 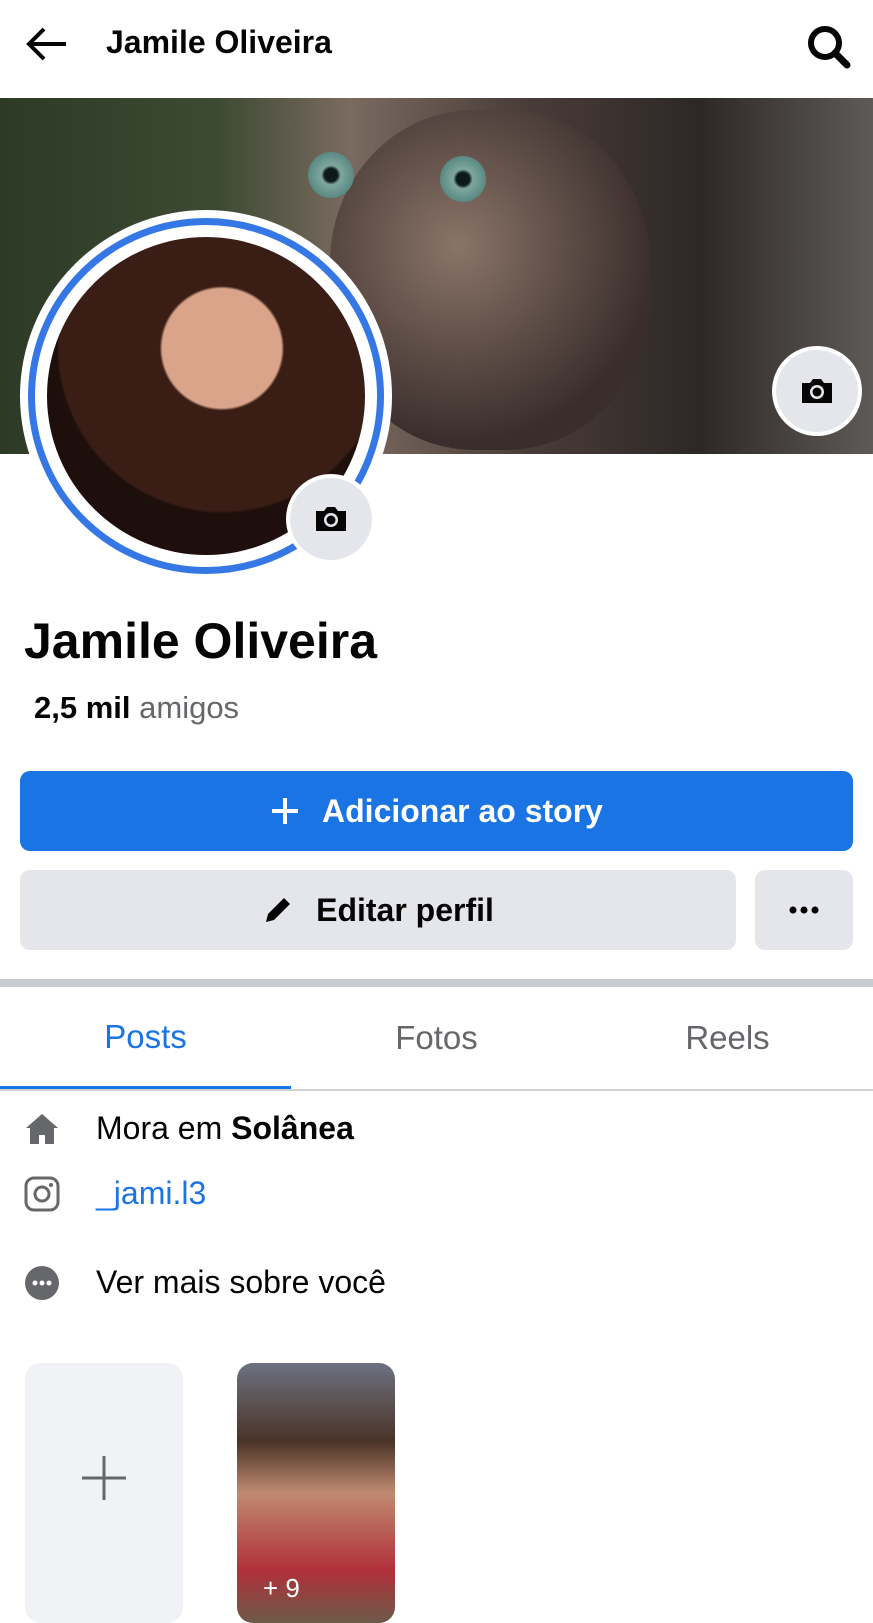 I want to click on profile-camera-button, so click(x=331, y=519).